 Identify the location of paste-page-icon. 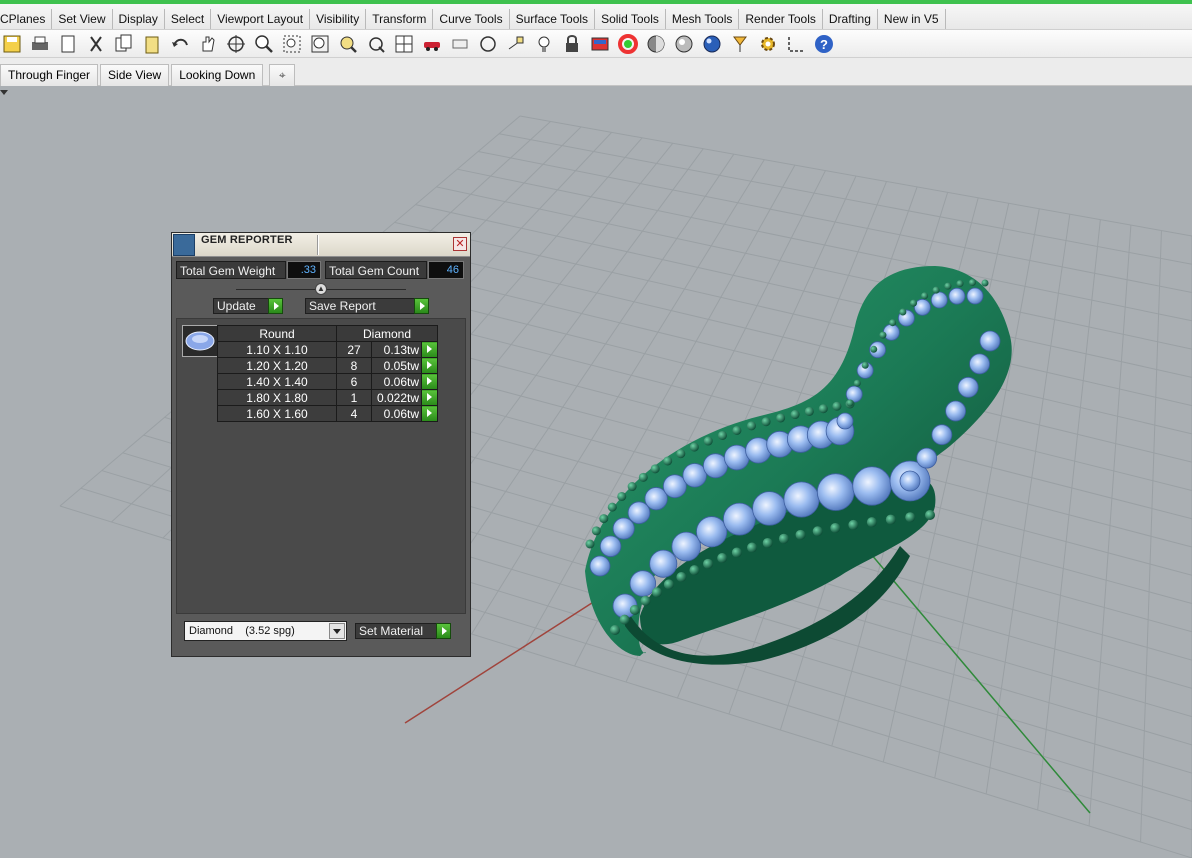
(68, 44).